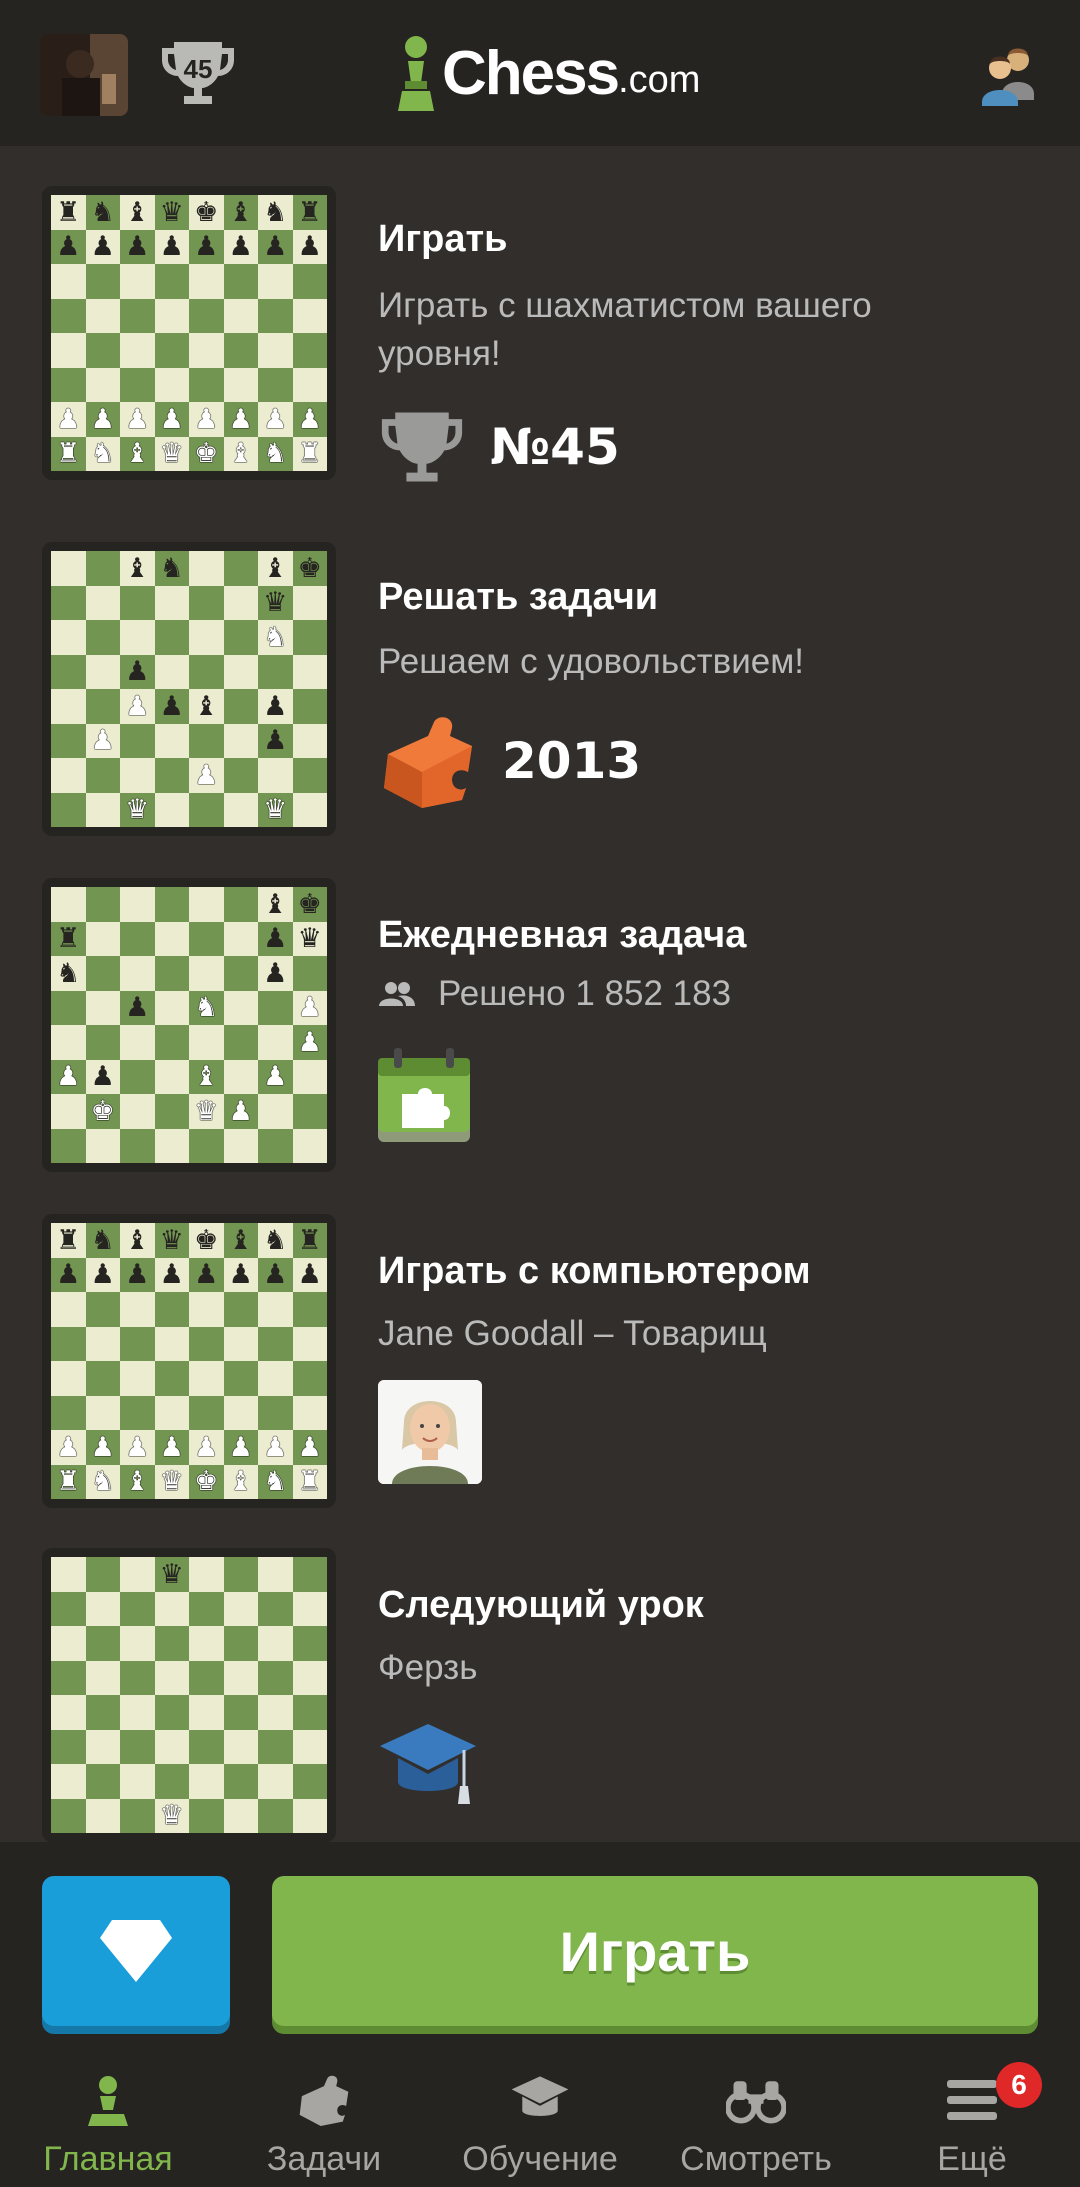 The width and height of the screenshot is (1080, 2187). Describe the element at coordinates (108, 2118) in the screenshot. I see `nav-home: Главная` at that location.